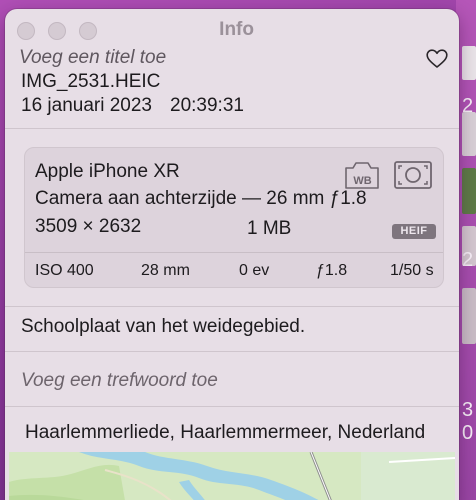  I want to click on location-map, so click(232, 476).